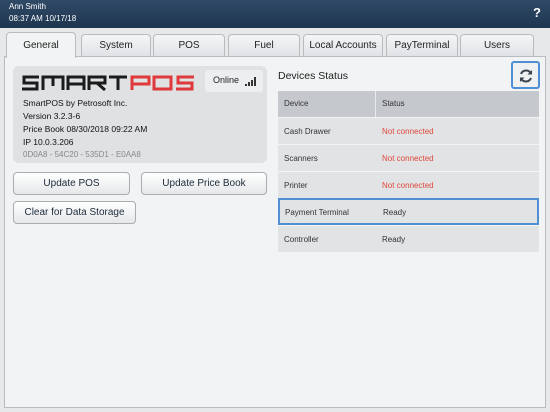  What do you see at coordinates (537, 13) in the screenshot?
I see `help-button: ?` at bounding box center [537, 13].